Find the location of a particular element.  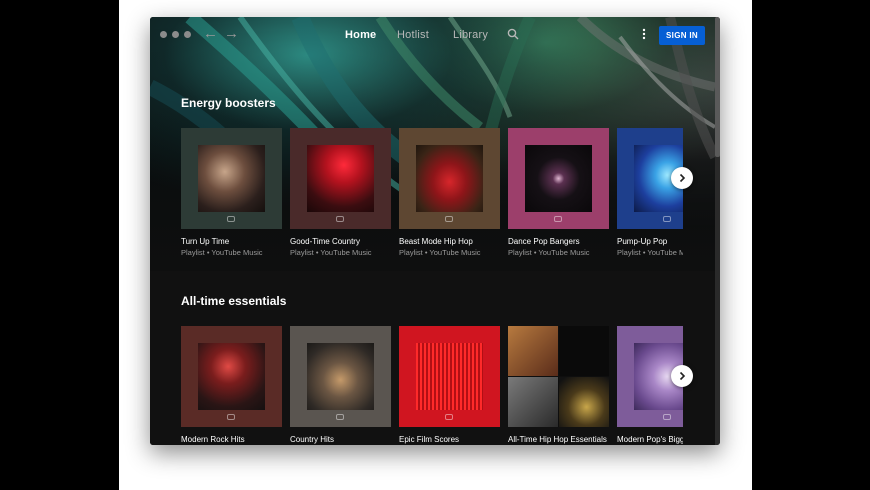

search-icon is located at coordinates (513, 34).